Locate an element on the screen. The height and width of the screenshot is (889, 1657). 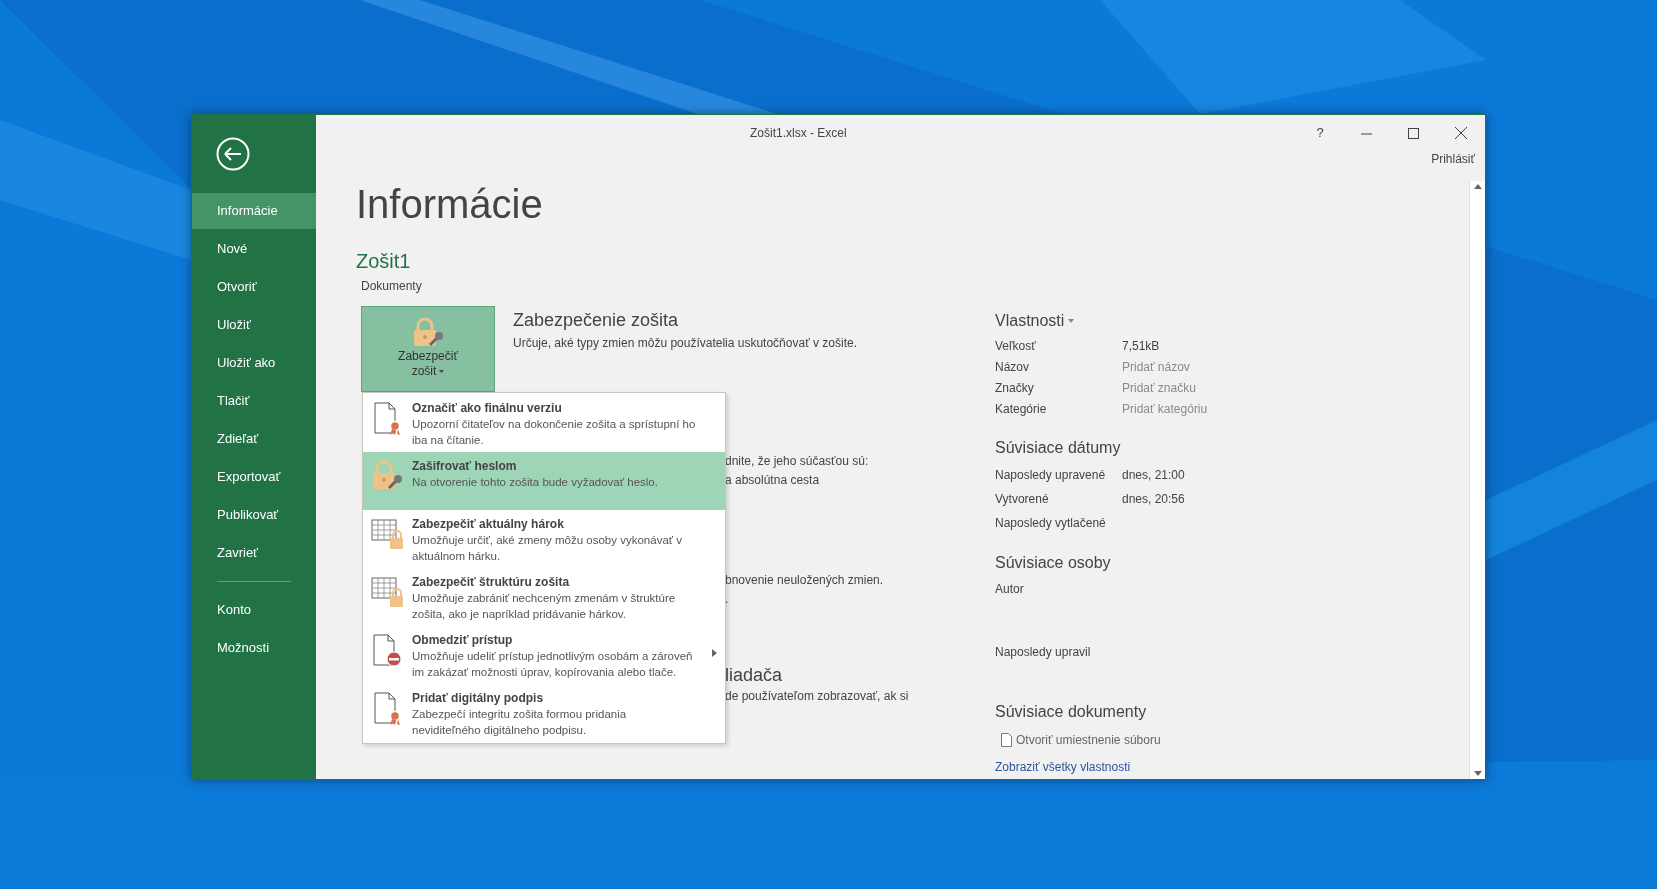
protect-workbook-button: Zabezpečiť zošit is located at coordinates (428, 349).